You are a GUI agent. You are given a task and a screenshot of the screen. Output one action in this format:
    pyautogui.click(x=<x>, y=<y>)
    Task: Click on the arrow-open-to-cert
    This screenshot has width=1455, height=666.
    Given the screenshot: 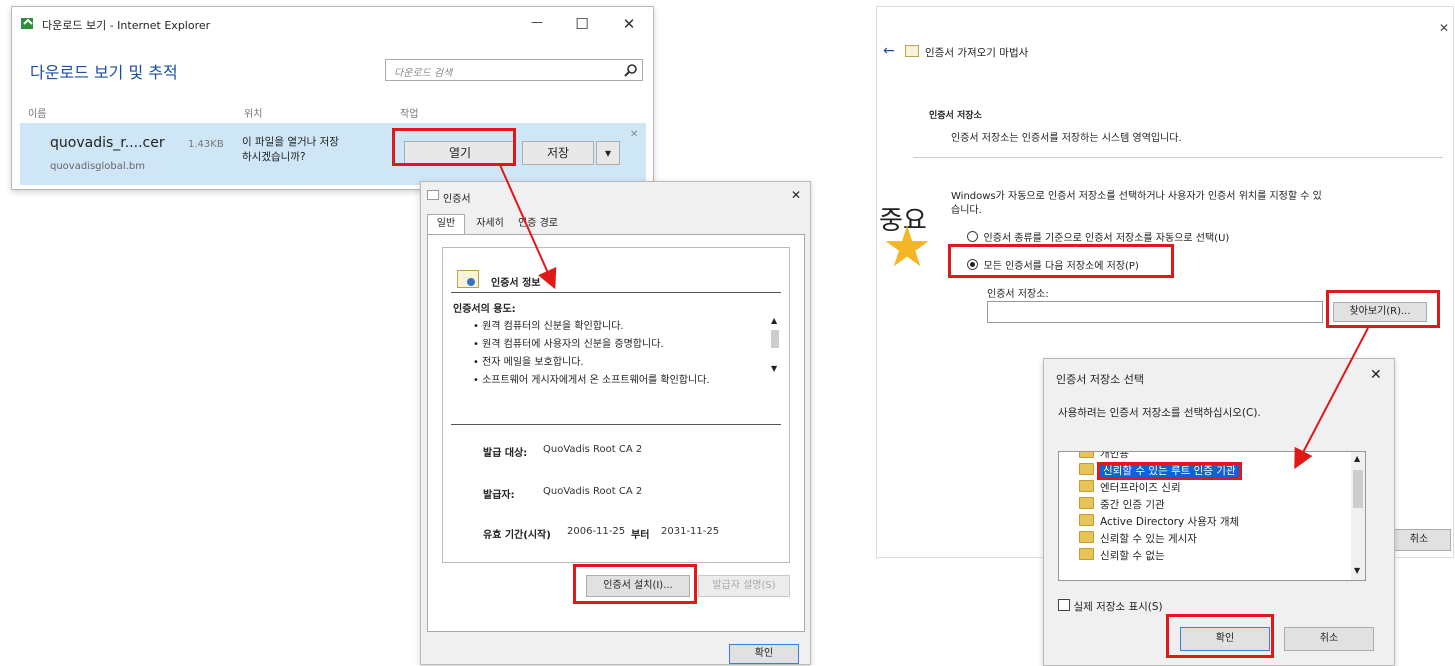 What is the action you would take?
    pyautogui.click(x=528, y=227)
    